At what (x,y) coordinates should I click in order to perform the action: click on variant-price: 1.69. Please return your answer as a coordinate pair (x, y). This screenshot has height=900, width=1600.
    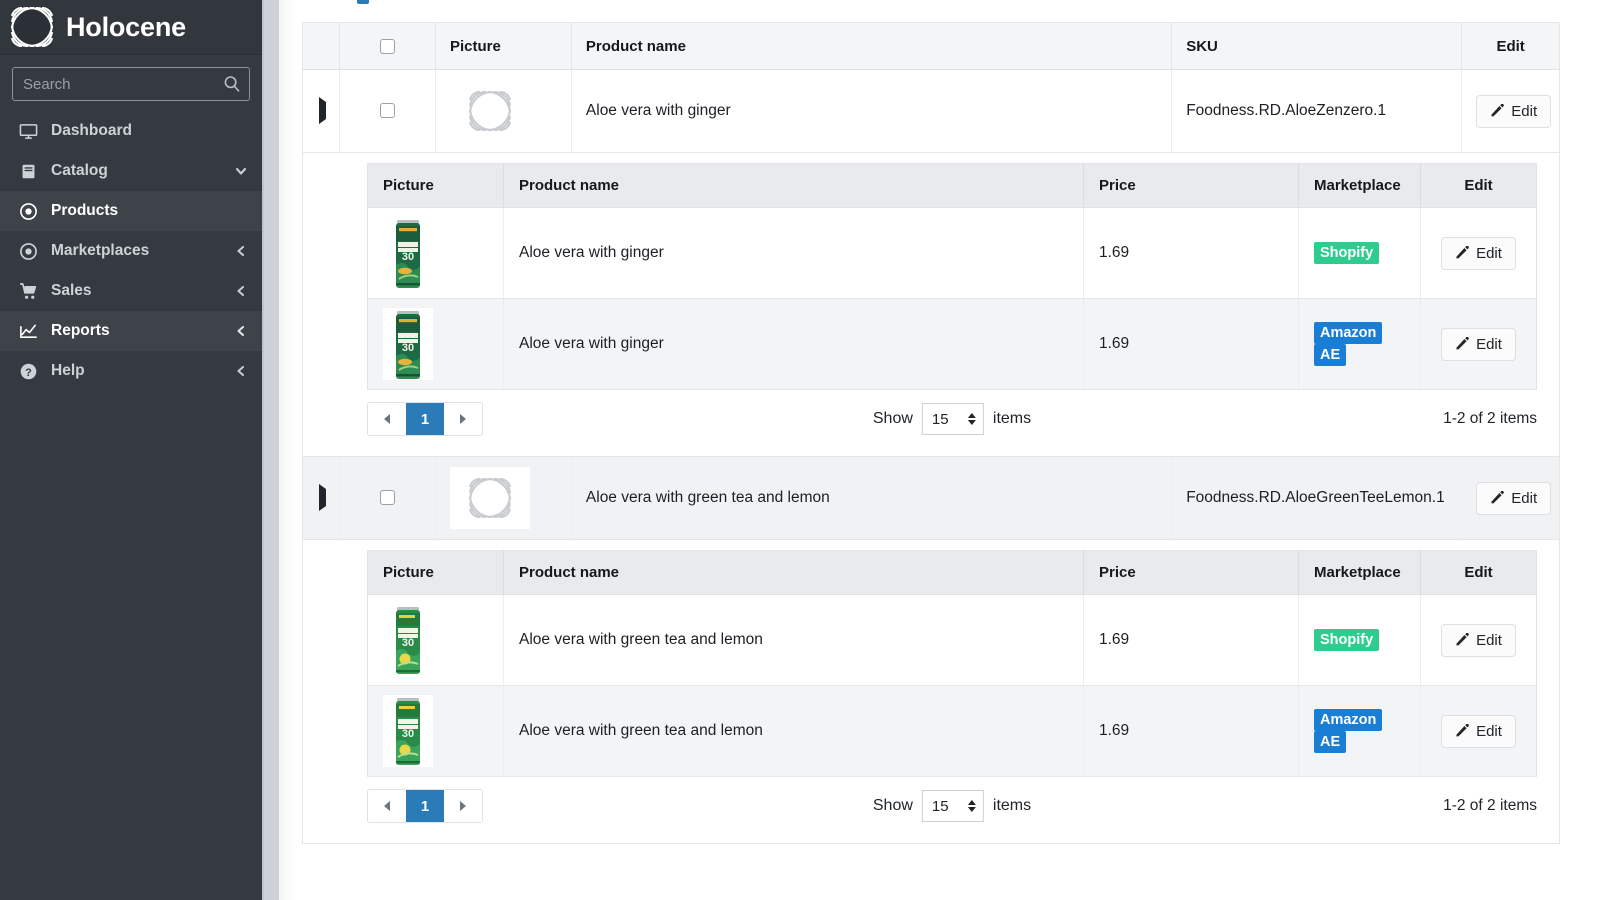
    Looking at the image, I should click on (1191, 640).